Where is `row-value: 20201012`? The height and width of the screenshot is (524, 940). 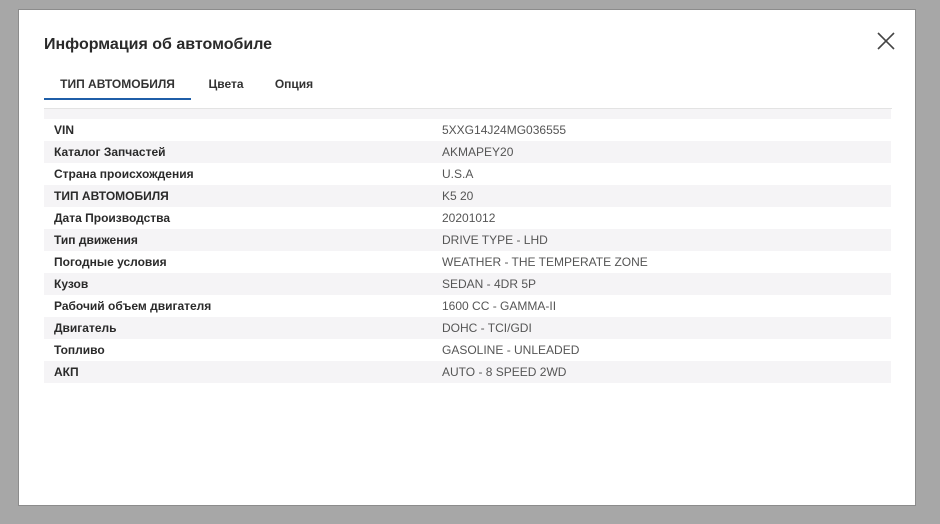
row-value: 20201012 is located at coordinates (469, 218).